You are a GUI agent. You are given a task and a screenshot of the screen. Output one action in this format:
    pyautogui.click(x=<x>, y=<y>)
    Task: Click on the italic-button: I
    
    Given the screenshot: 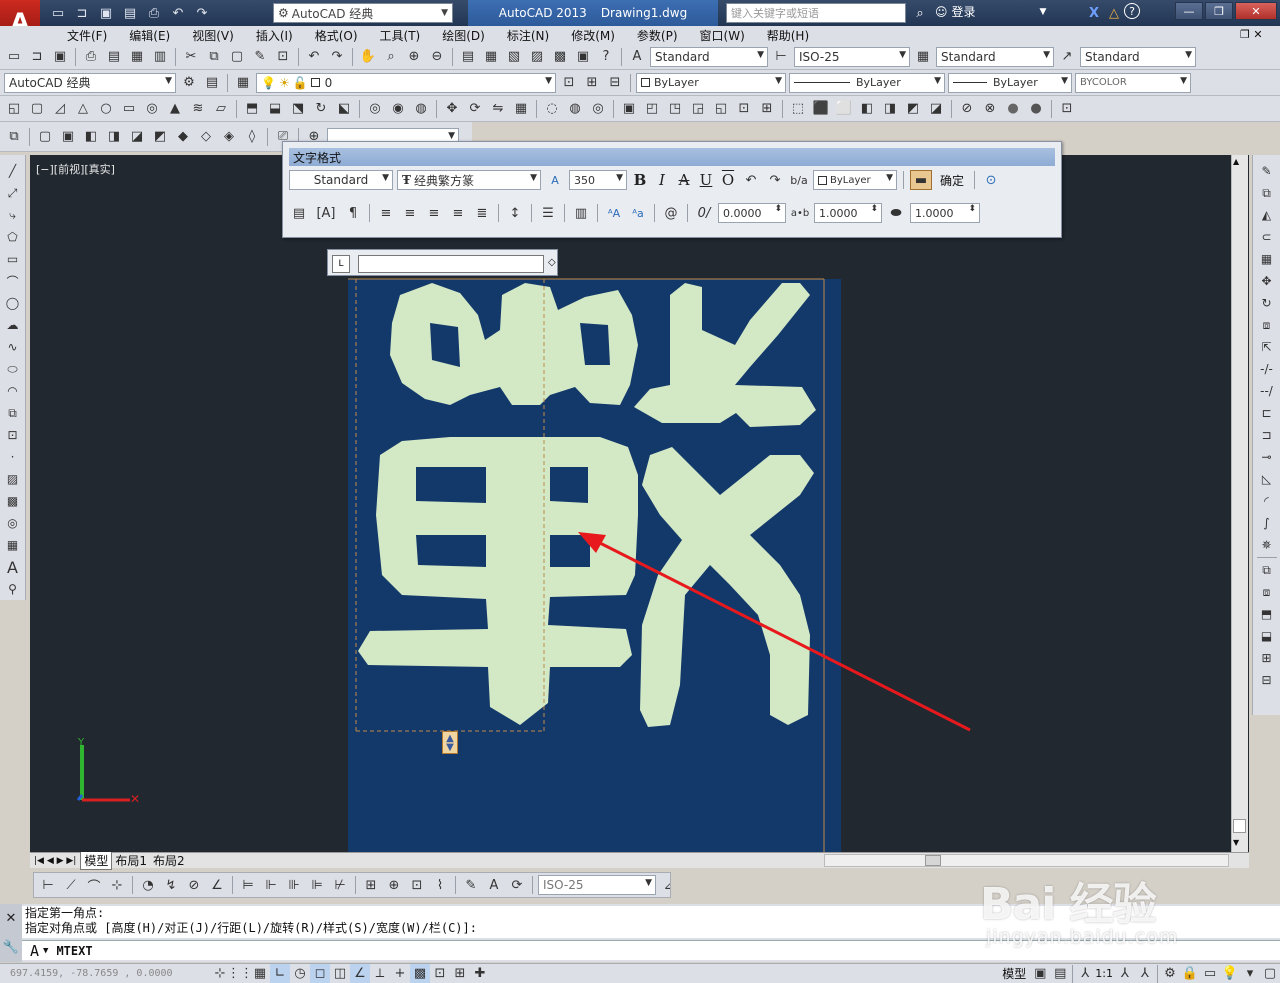 What is the action you would take?
    pyautogui.click(x=662, y=180)
    